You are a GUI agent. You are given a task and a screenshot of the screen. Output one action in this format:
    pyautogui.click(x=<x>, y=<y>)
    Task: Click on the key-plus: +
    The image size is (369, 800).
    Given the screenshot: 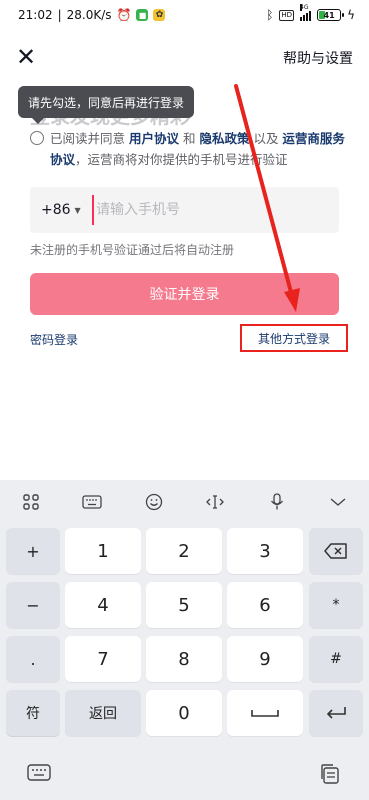 What is the action you would take?
    pyautogui.click(x=33, y=551)
    